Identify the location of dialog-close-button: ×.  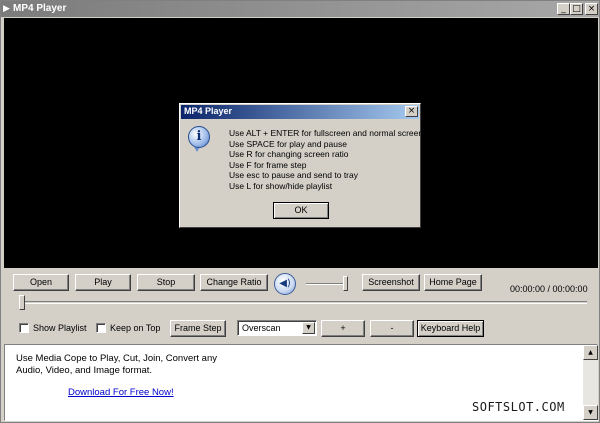
(411, 111).